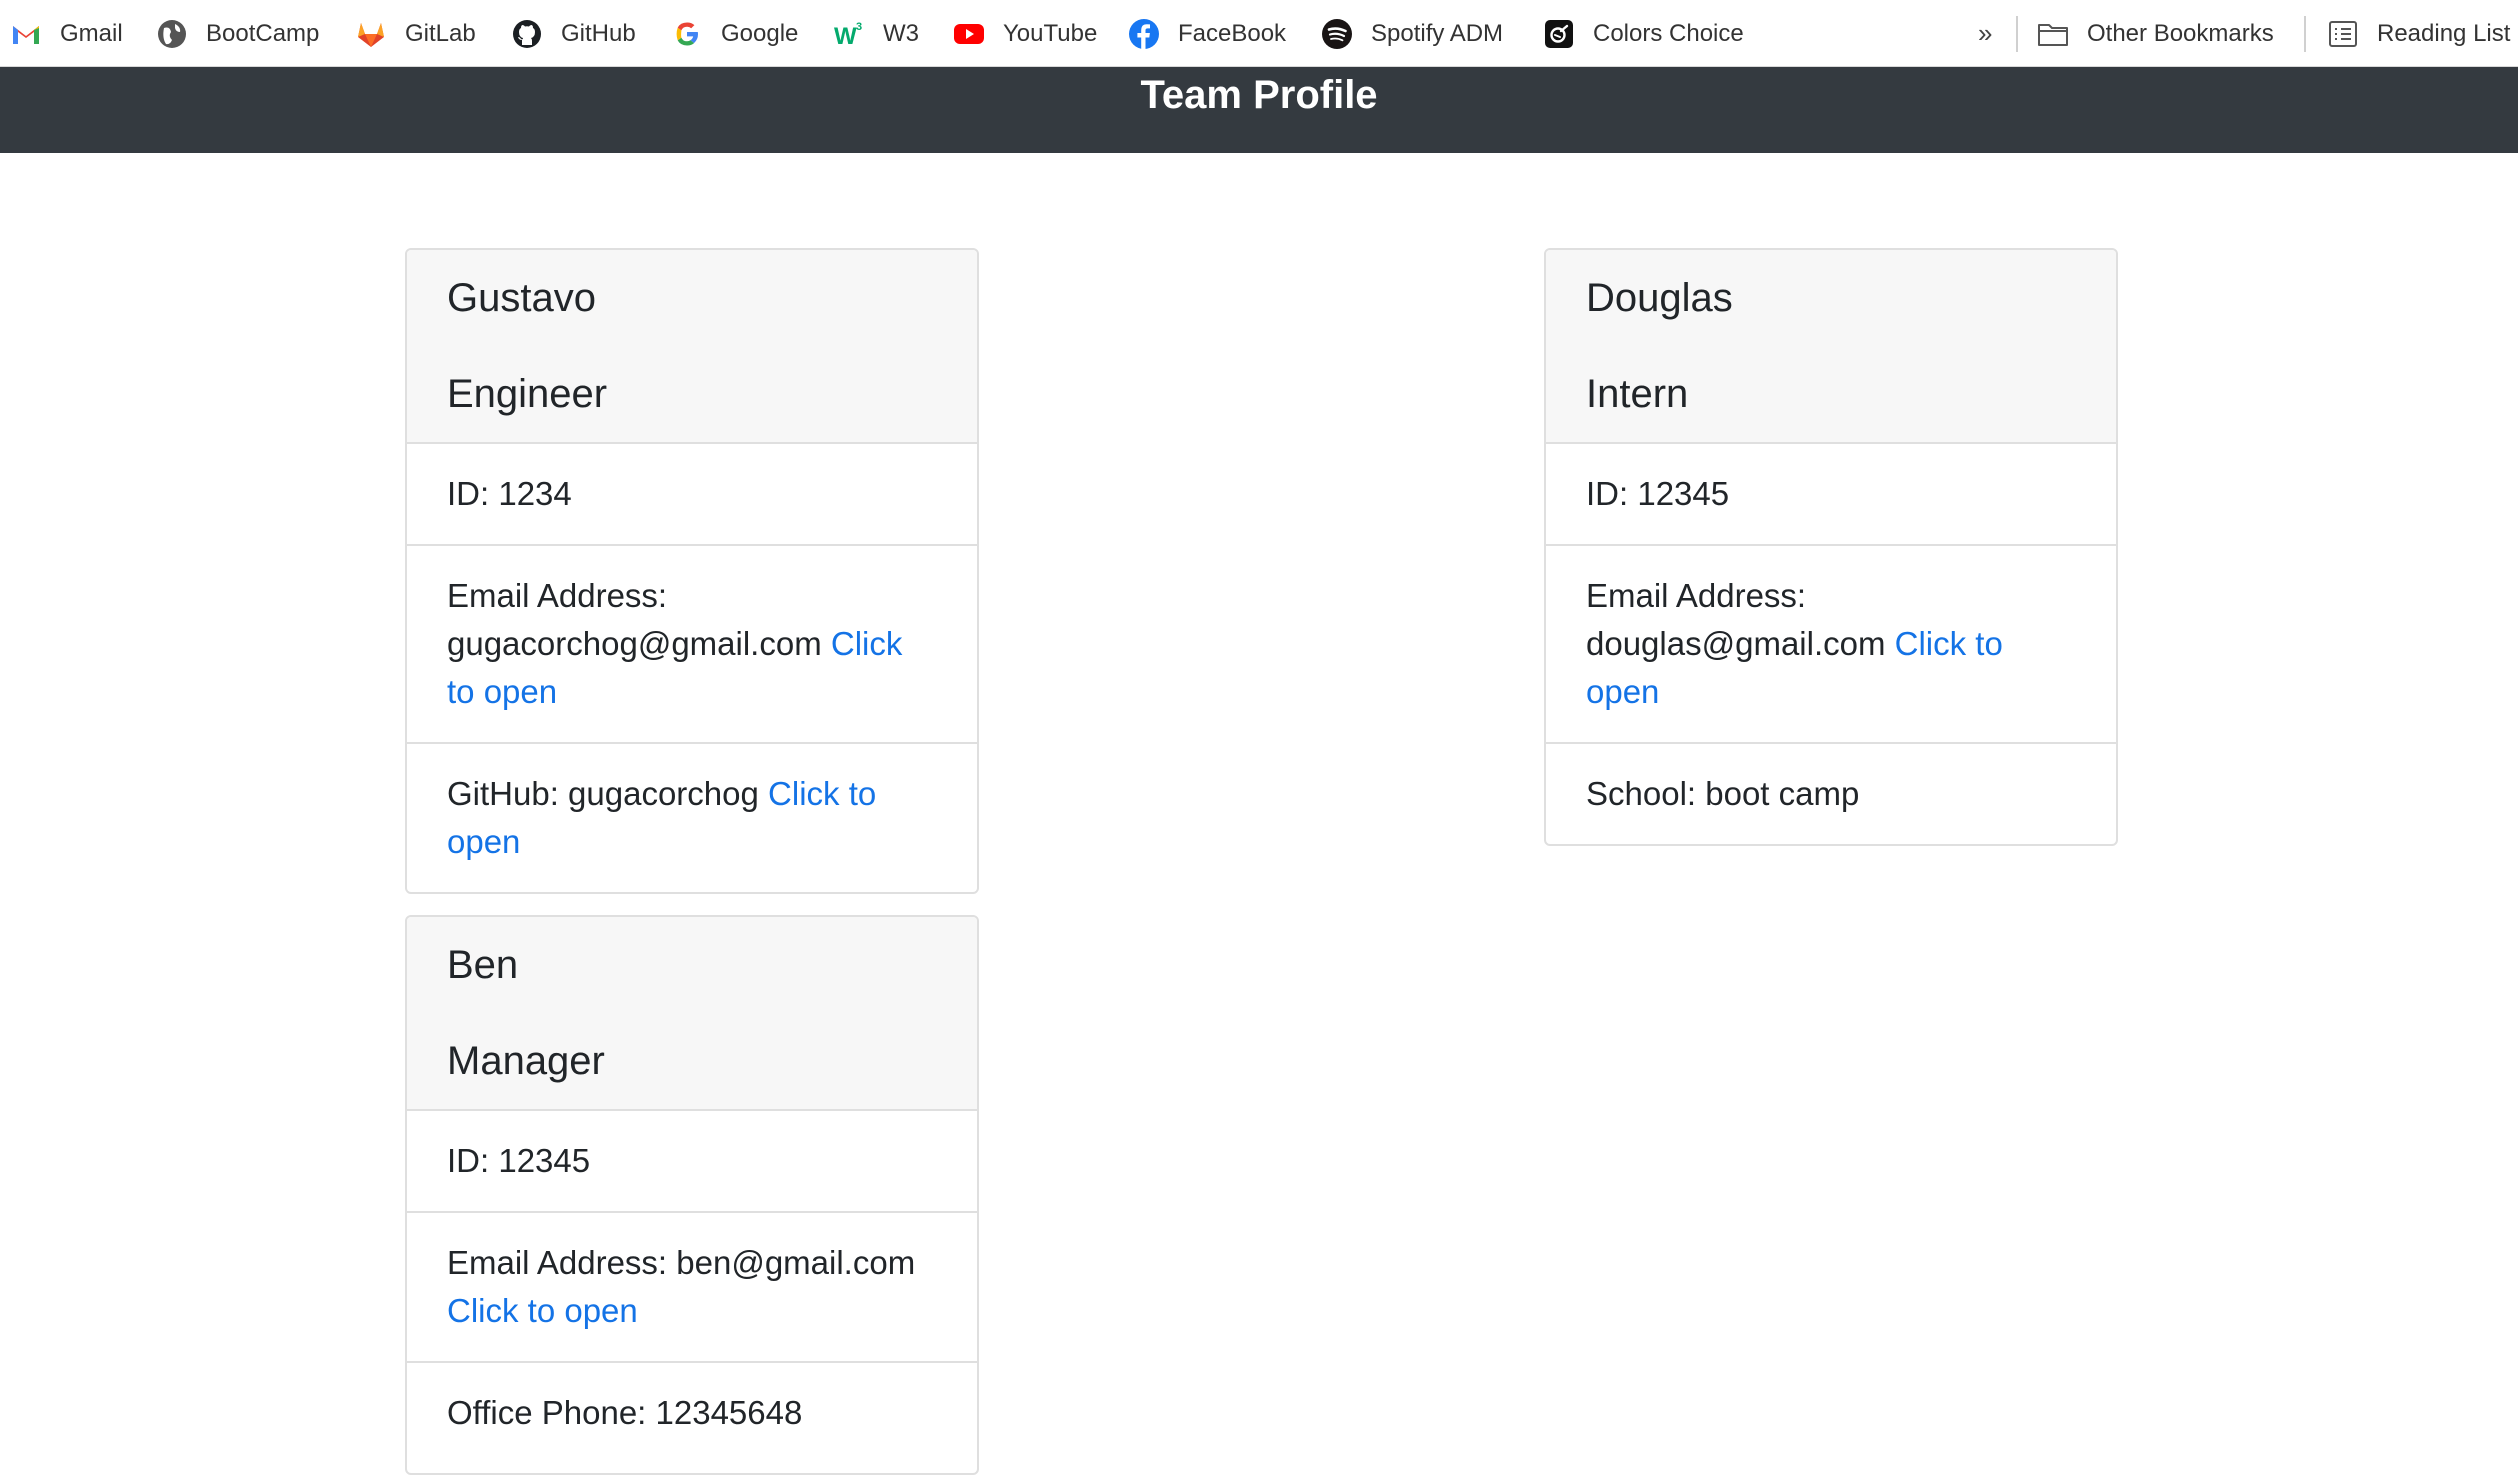  What do you see at coordinates (692, 347) in the screenshot?
I see `card-header: Gustavo Engineer` at bounding box center [692, 347].